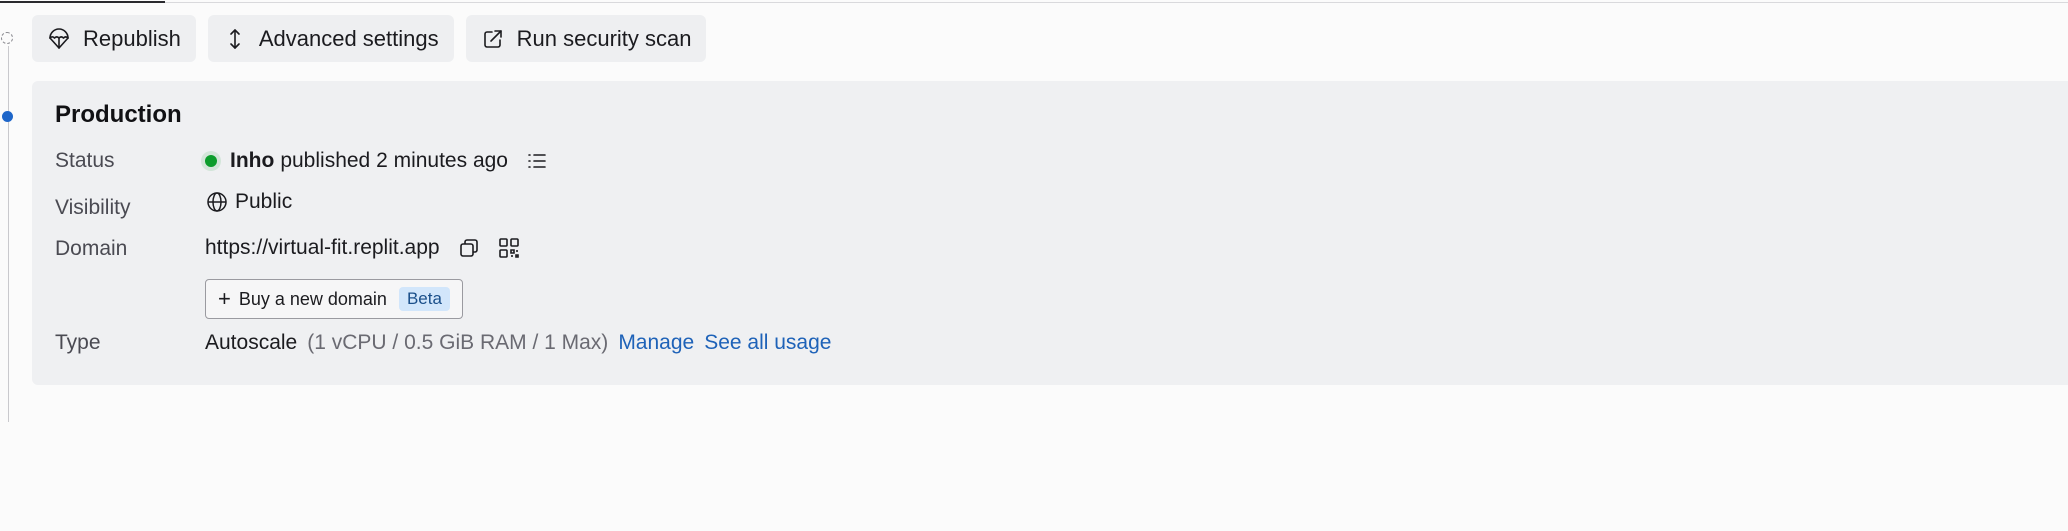 Image resolution: width=2068 pixels, height=531 pixels. I want to click on plus-icon: +, so click(224, 298).